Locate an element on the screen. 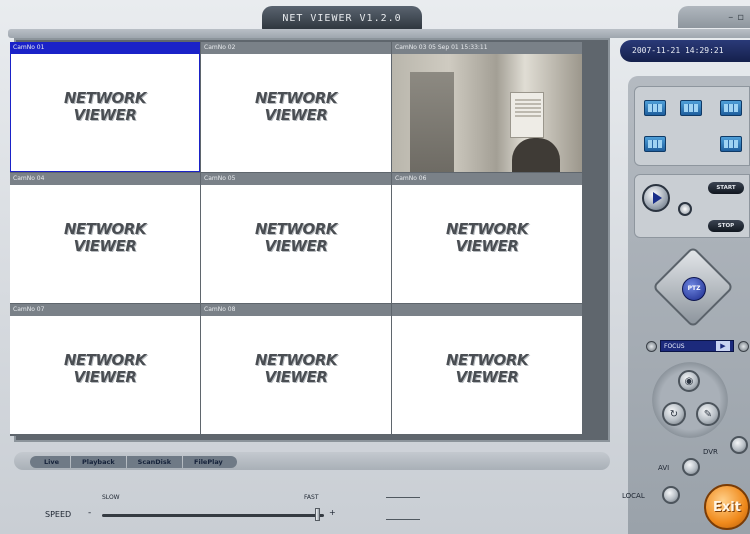 The width and height of the screenshot is (750, 534). camera-cell-header: CamNo 06 is located at coordinates (487, 179).